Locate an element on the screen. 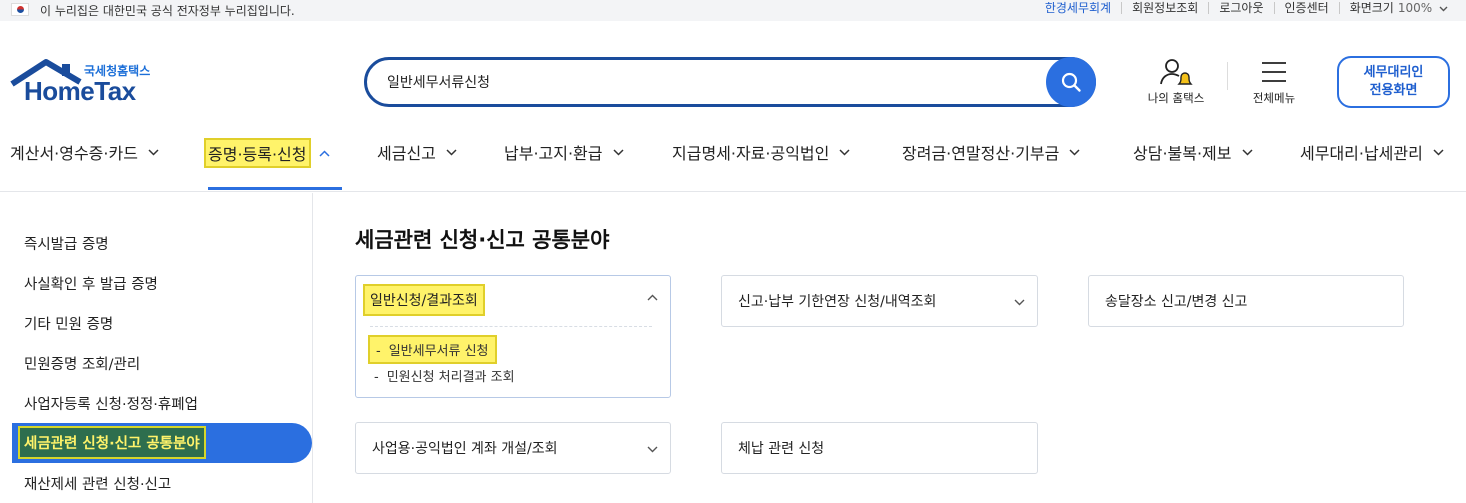  card-general-application: 일반신청/결과조회 - 일반세무서류 신청 - 민원신청 처리결과 조회 is located at coordinates (513, 336).